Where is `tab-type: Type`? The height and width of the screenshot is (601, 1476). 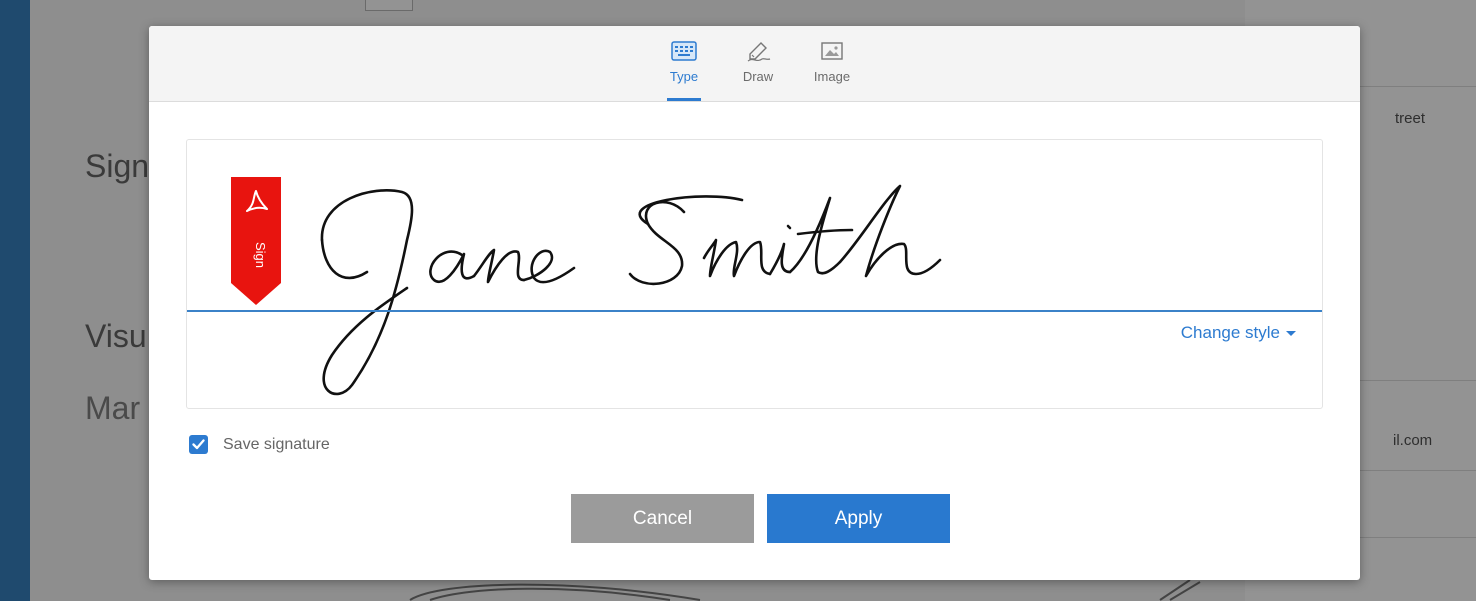 tab-type: Type is located at coordinates (684, 69).